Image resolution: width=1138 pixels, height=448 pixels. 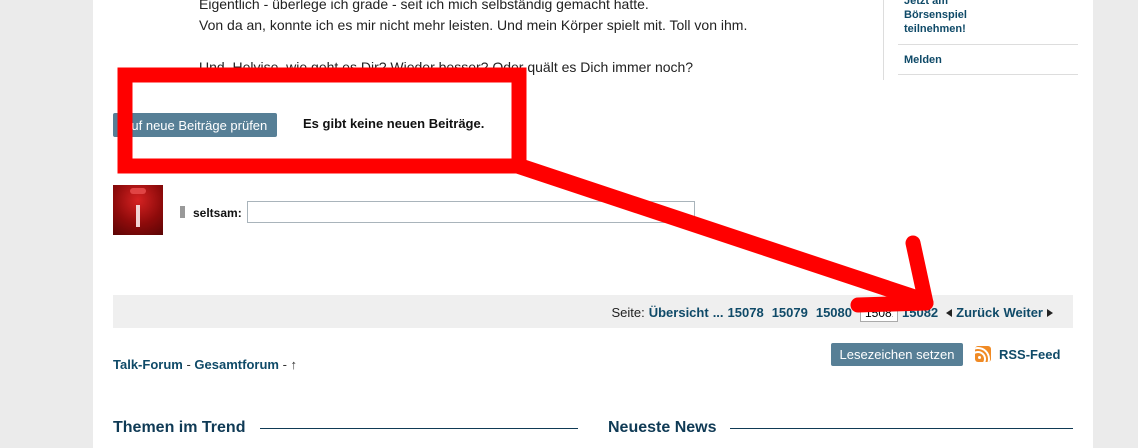 What do you see at coordinates (148, 364) in the screenshot?
I see `breadcrumb-forum-link: Talk-Forum` at bounding box center [148, 364].